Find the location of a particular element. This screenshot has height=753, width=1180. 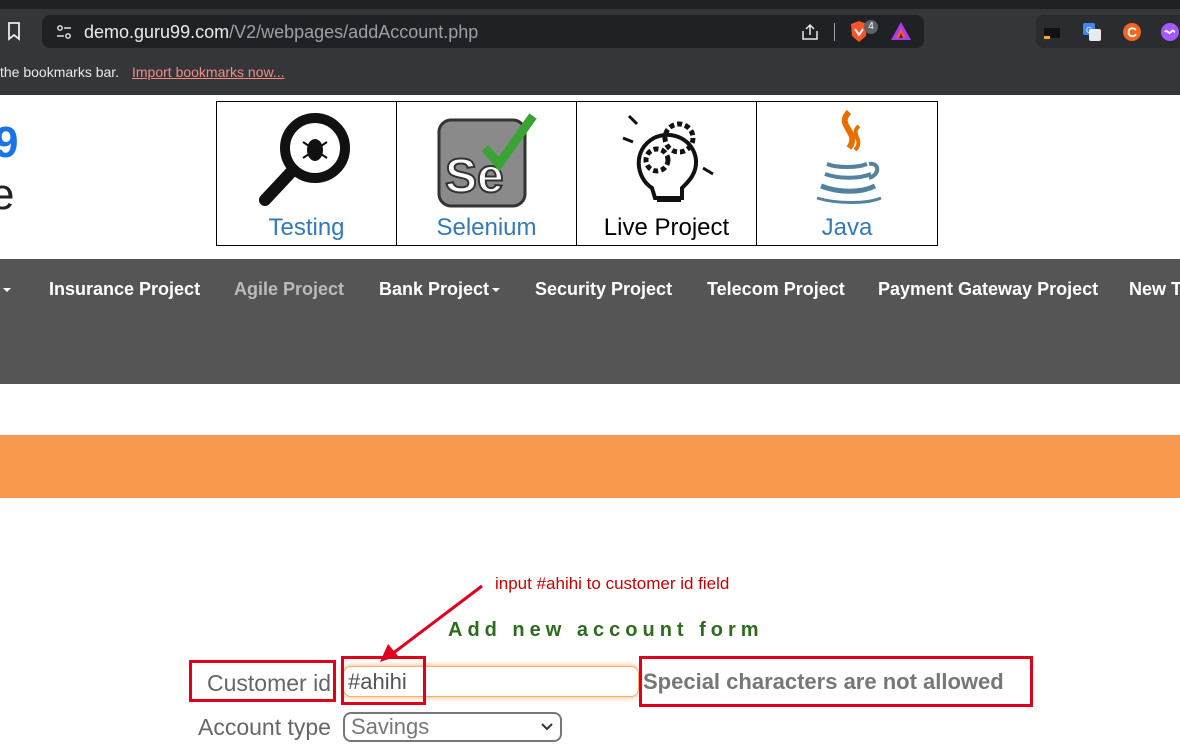

nav-agile-project: Agile Project is located at coordinates (289, 289).